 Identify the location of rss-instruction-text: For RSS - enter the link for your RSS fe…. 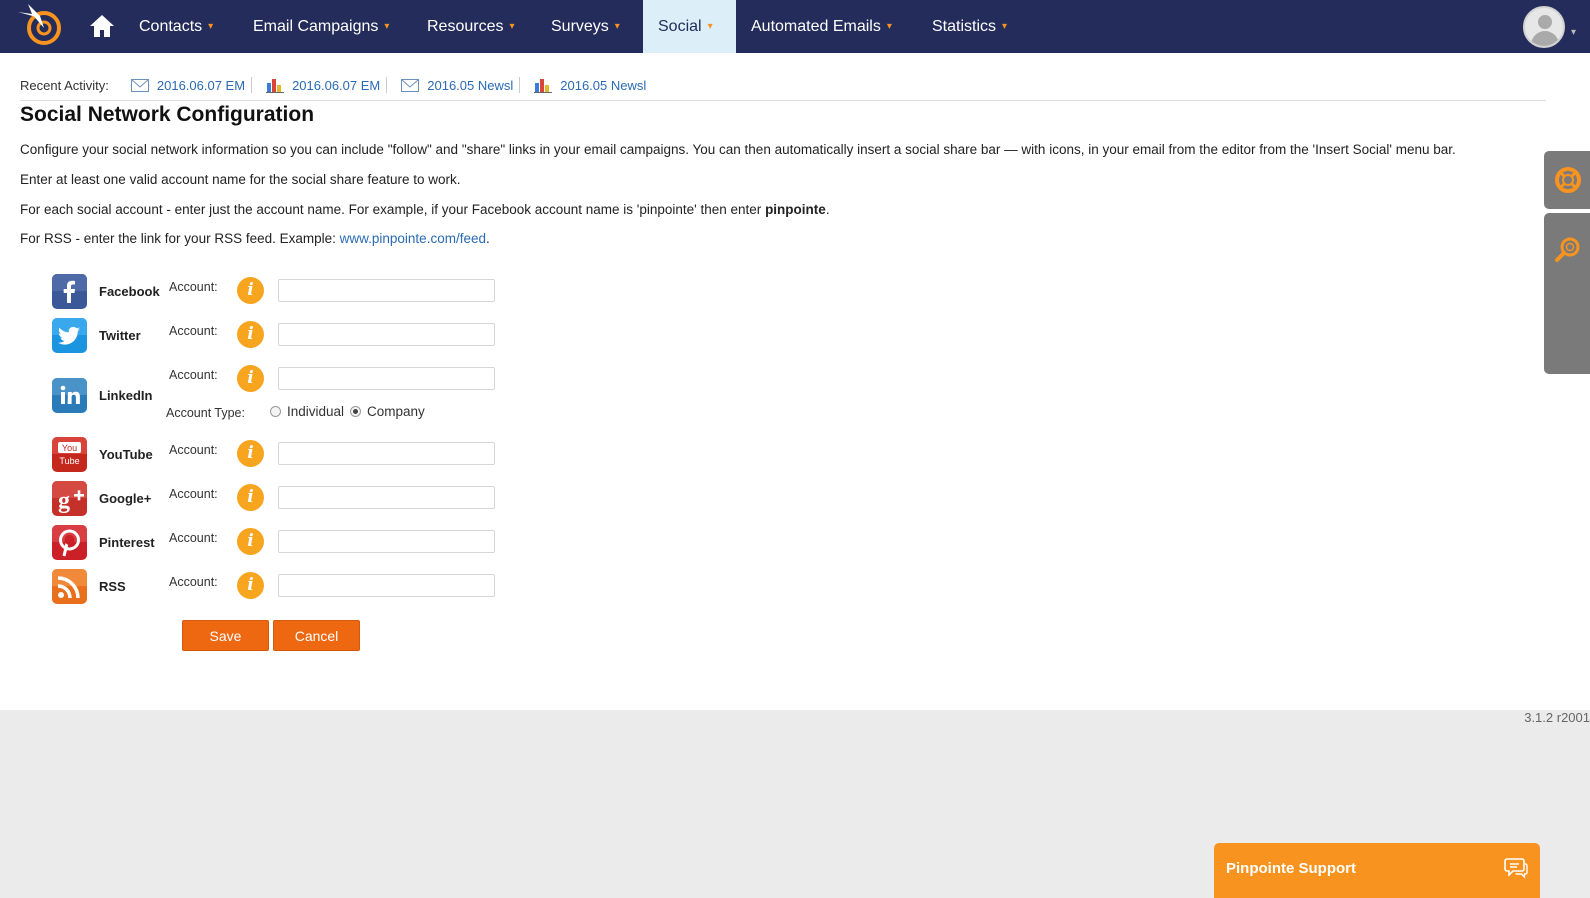
(255, 238).